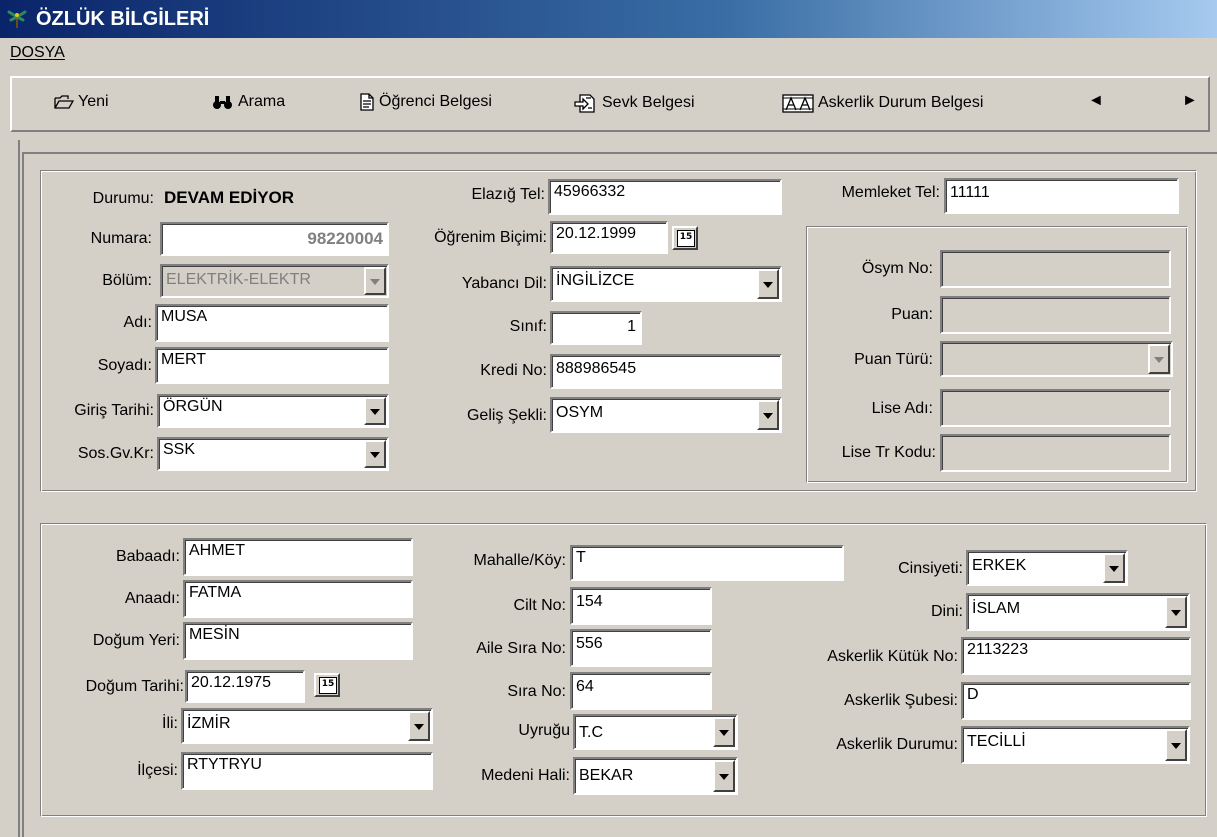  Describe the element at coordinates (274, 281) in the screenshot. I see `department-select: ELEKTRİK-ELEKTR` at that location.